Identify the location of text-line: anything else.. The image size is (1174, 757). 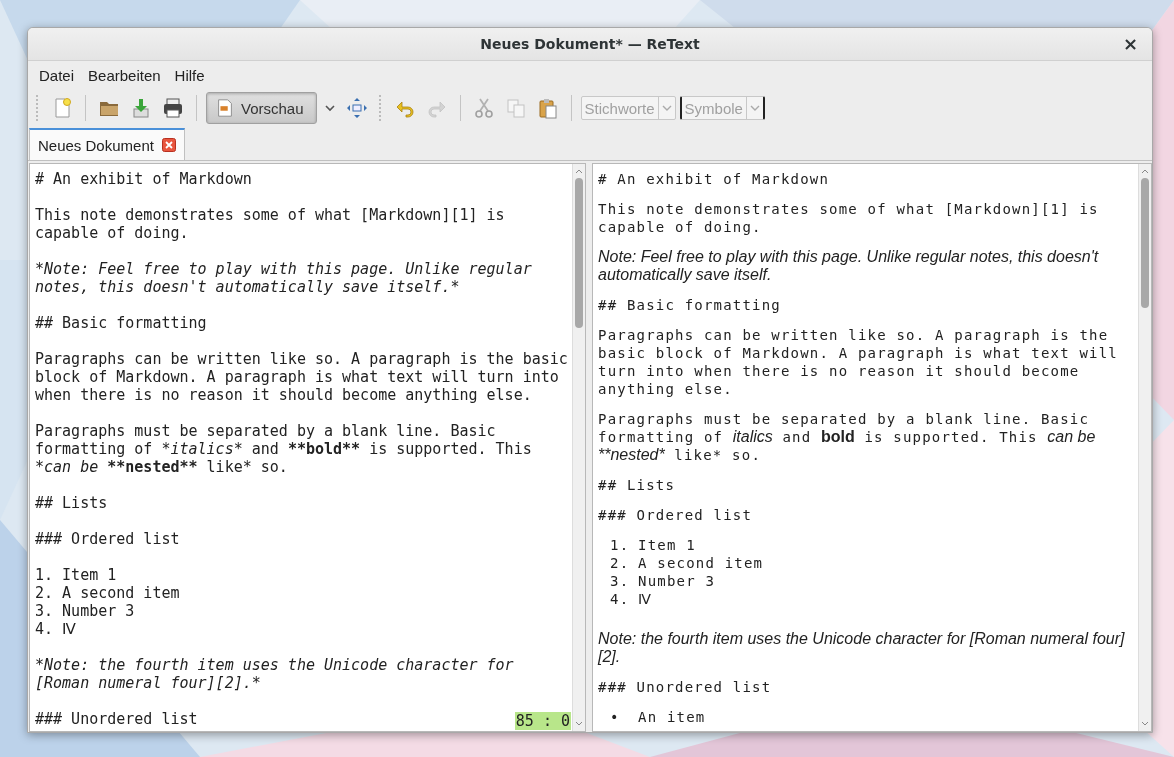
(665, 389).